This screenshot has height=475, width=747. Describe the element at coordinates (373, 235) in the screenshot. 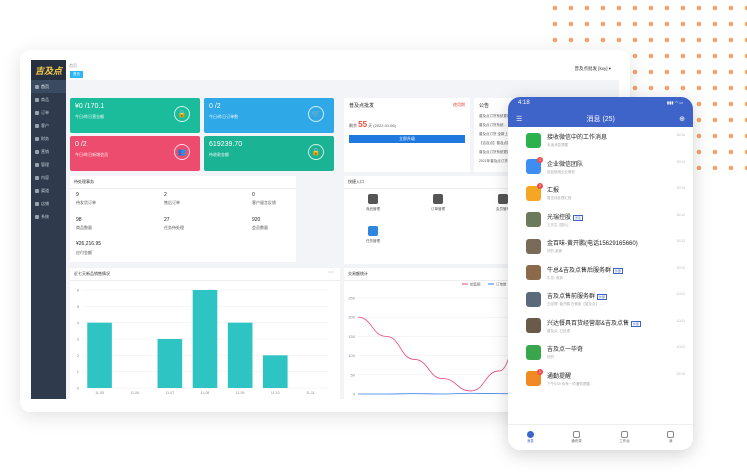

I see `quick-entry: 任务管理` at that location.